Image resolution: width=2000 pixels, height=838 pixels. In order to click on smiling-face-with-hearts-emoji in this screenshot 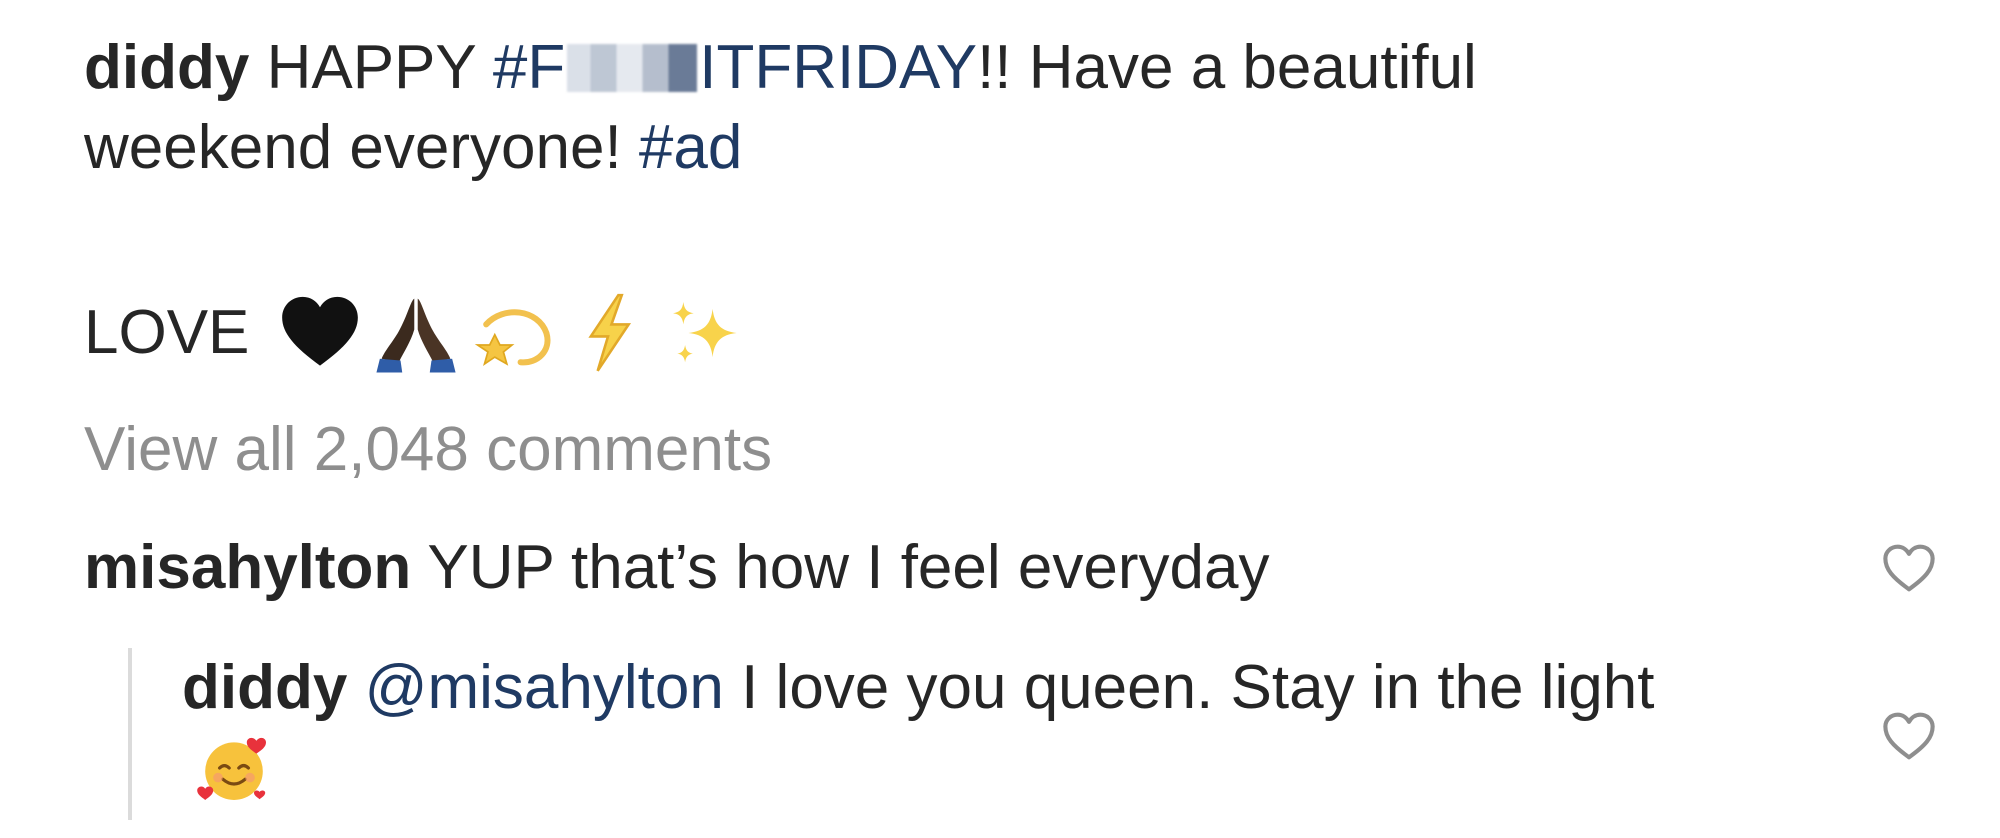, I will do `click(231, 768)`.